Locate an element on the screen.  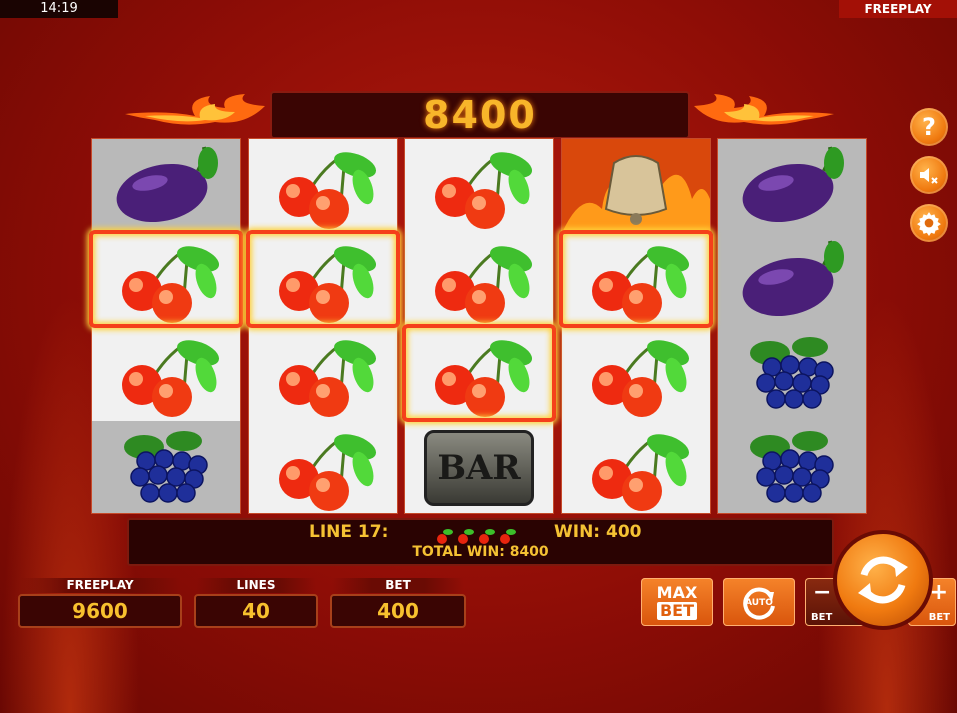
help-icon: ? is located at coordinates (929, 127).